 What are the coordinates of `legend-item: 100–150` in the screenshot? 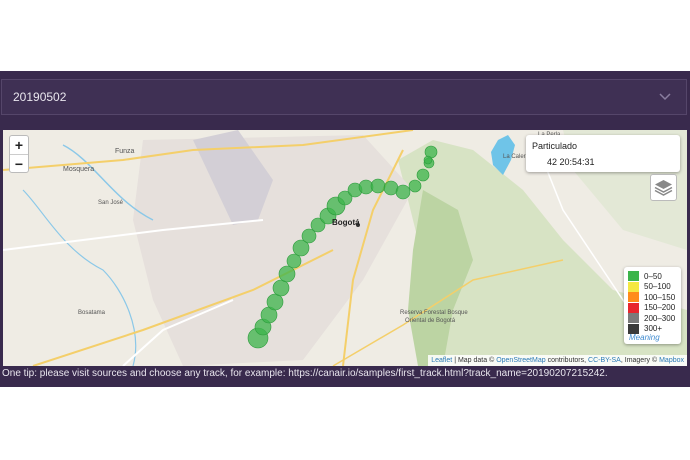 It's located at (651, 297).